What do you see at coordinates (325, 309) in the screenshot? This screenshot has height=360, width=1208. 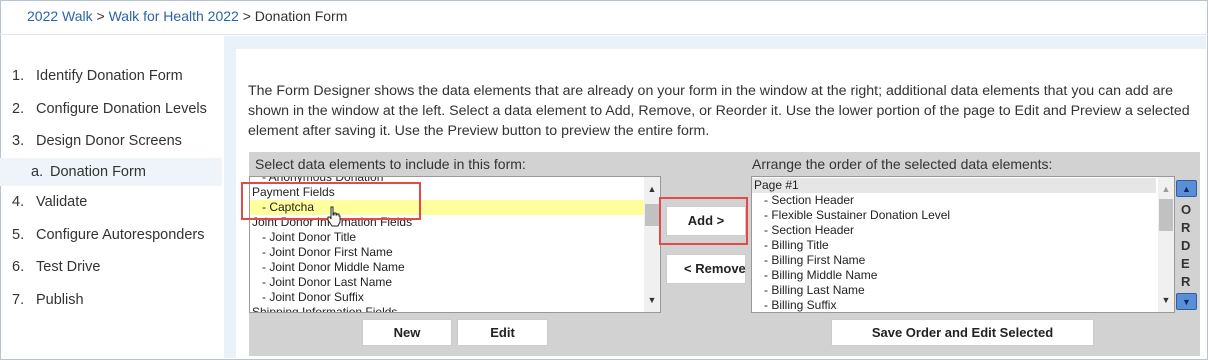 I see `list-group-header: Shipping Information Fields` at bounding box center [325, 309].